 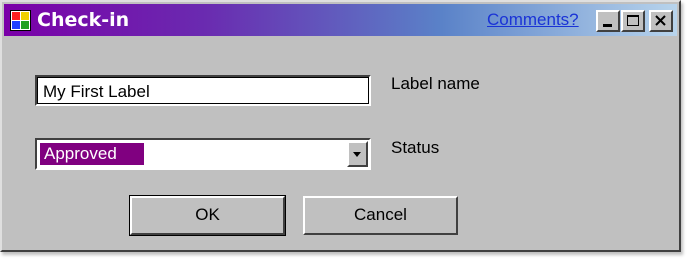 What do you see at coordinates (415, 147) in the screenshot?
I see `status-caption: Status` at bounding box center [415, 147].